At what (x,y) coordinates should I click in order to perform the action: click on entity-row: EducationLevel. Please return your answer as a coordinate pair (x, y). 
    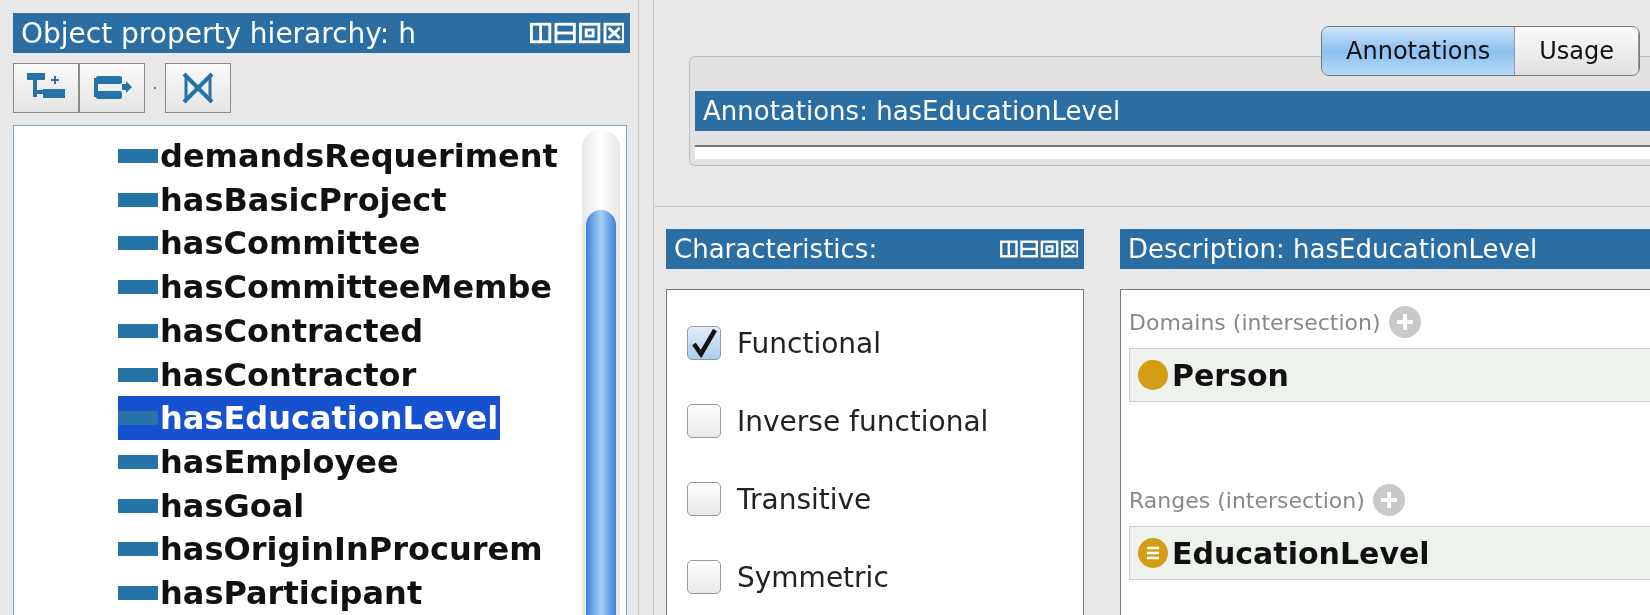
    Looking at the image, I should click on (1389, 553).